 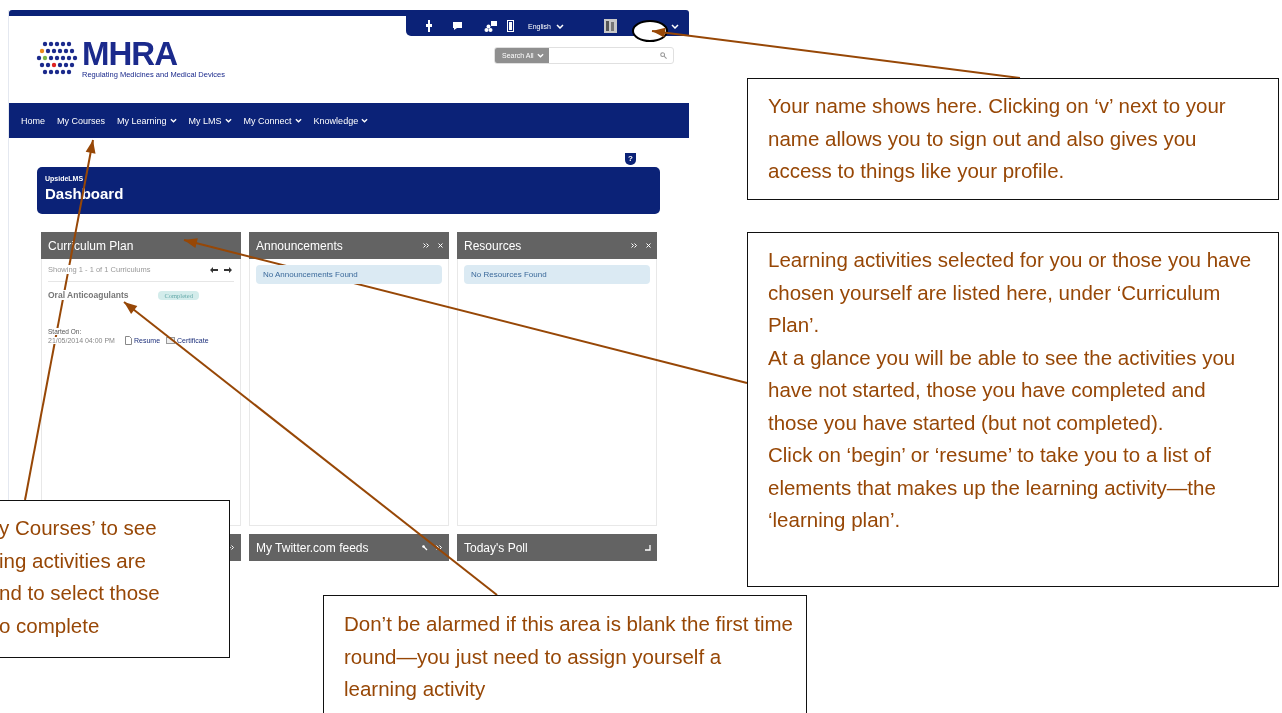 I want to click on panel-title: Resources, so click(x=493, y=245).